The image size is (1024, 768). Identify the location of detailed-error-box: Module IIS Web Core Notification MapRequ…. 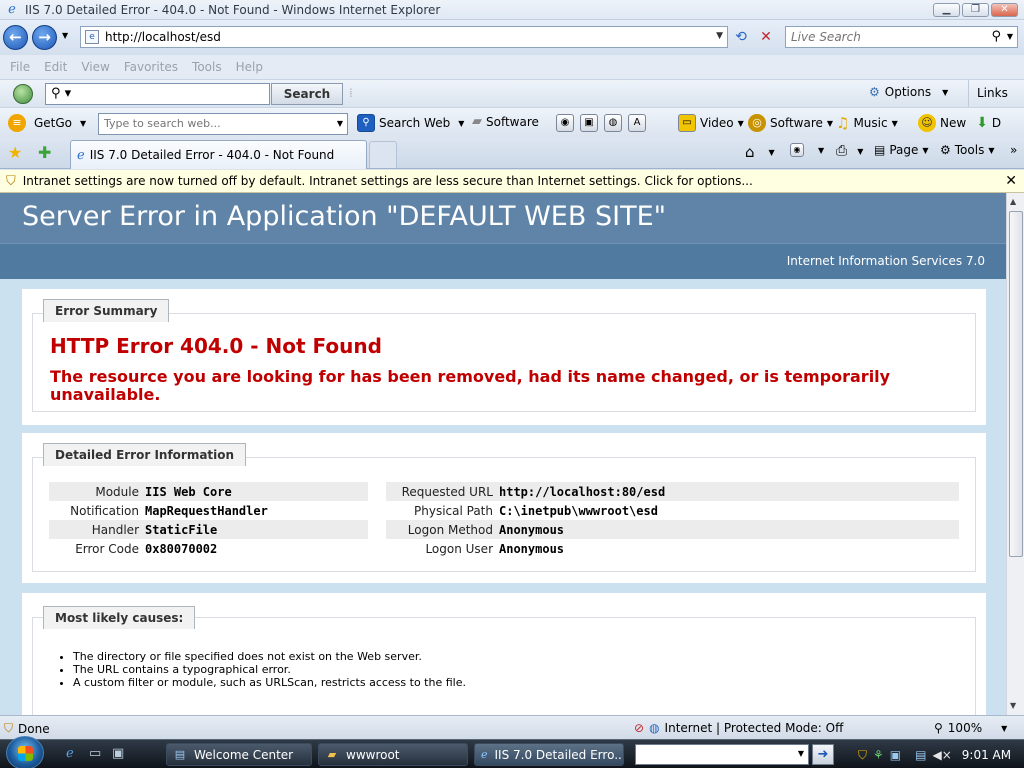
(504, 514).